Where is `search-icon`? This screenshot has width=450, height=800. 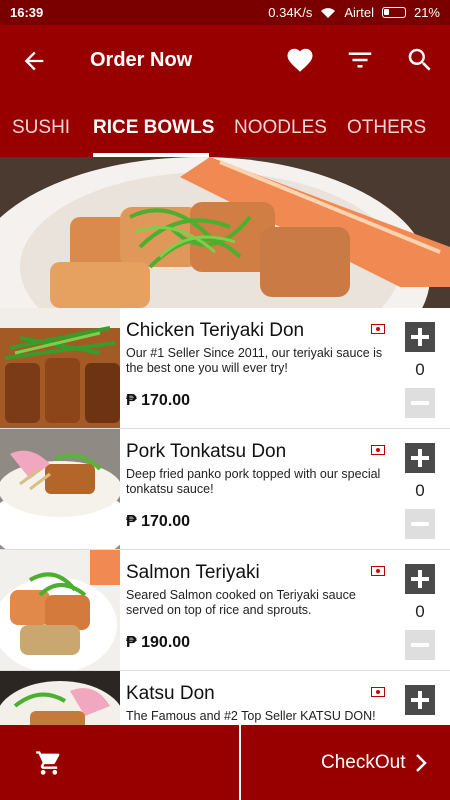 search-icon is located at coordinates (420, 60).